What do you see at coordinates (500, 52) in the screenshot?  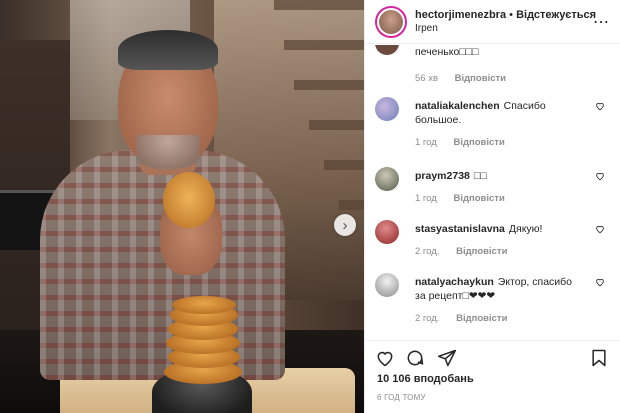 I see `comment-text: печенько□□□` at bounding box center [500, 52].